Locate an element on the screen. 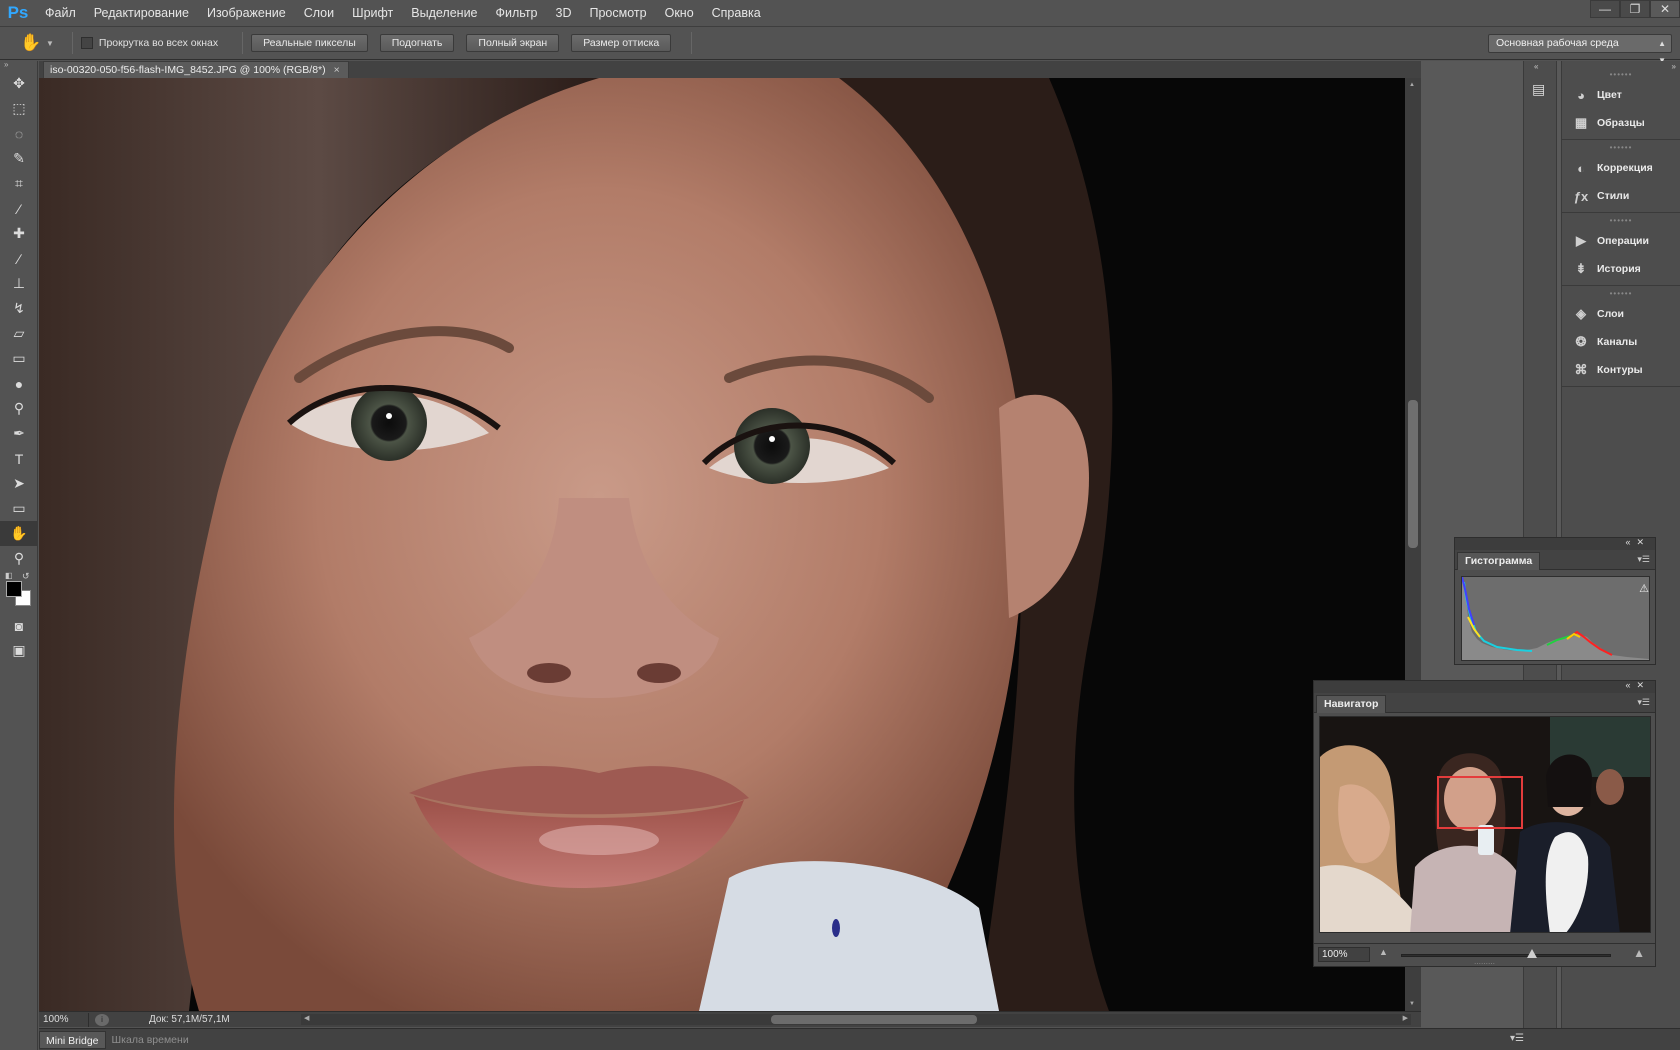 The image size is (1680, 1050). foreground-color is located at coordinates (14, 589).